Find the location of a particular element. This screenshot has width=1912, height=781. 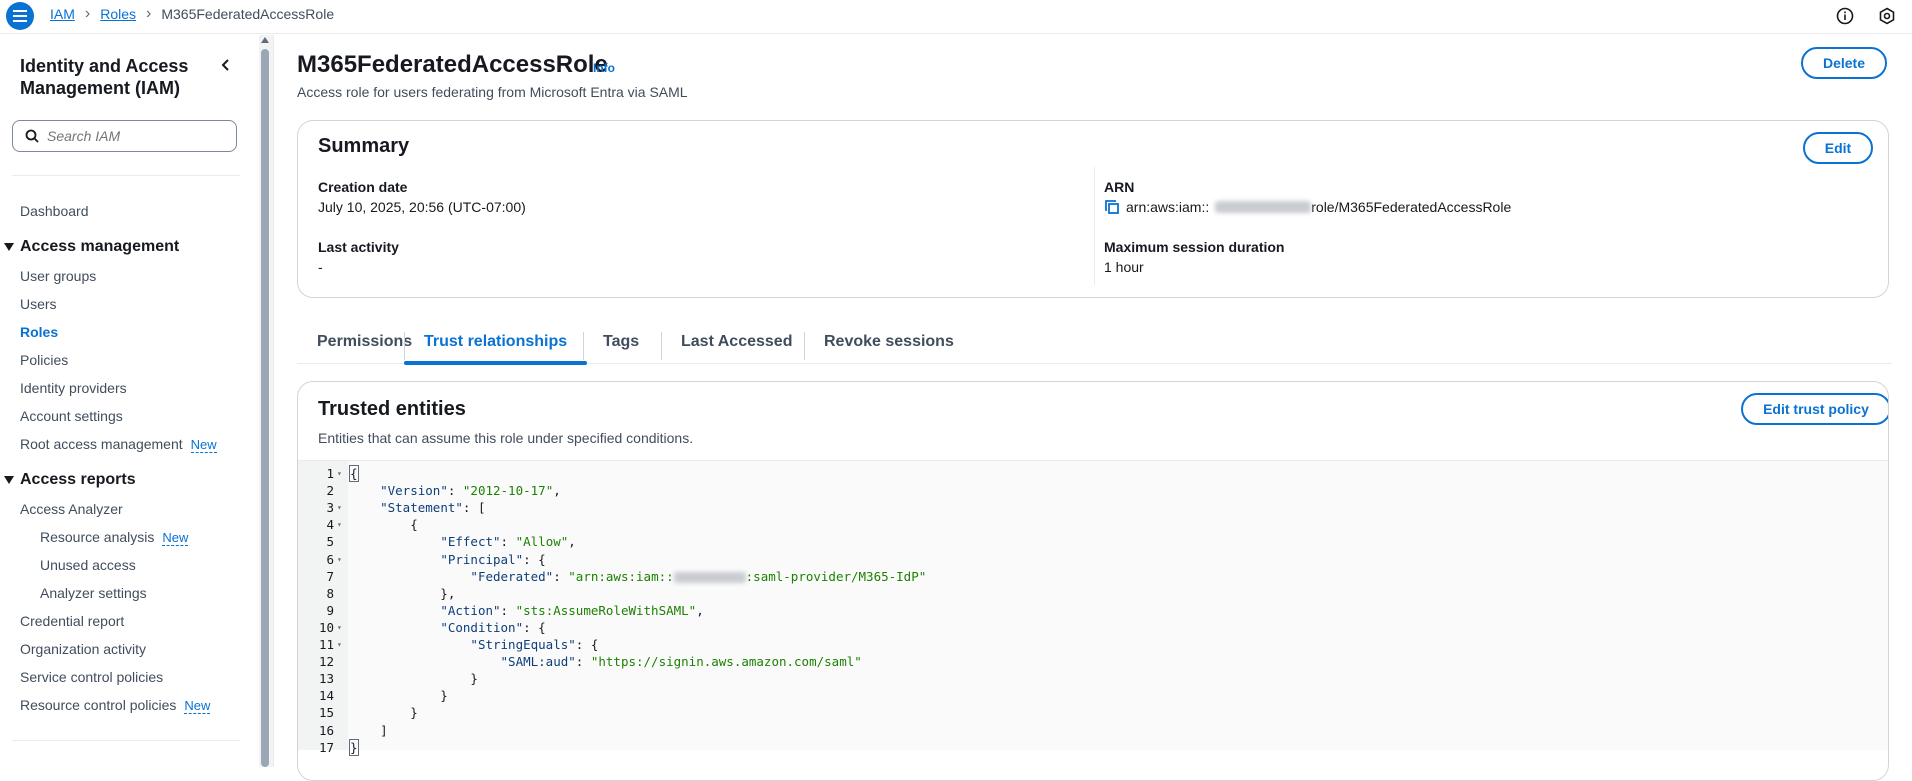

line-number: 17 is located at coordinates (326, 747).